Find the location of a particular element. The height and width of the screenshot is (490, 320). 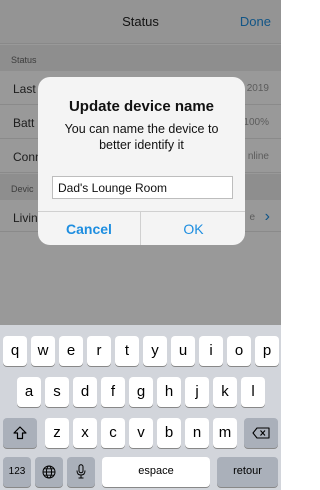

key-a: a is located at coordinates (29, 392).